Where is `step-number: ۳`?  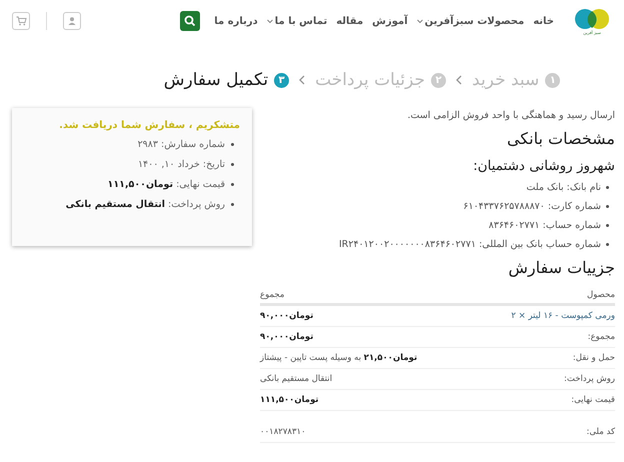
step-number: ۳ is located at coordinates (282, 80).